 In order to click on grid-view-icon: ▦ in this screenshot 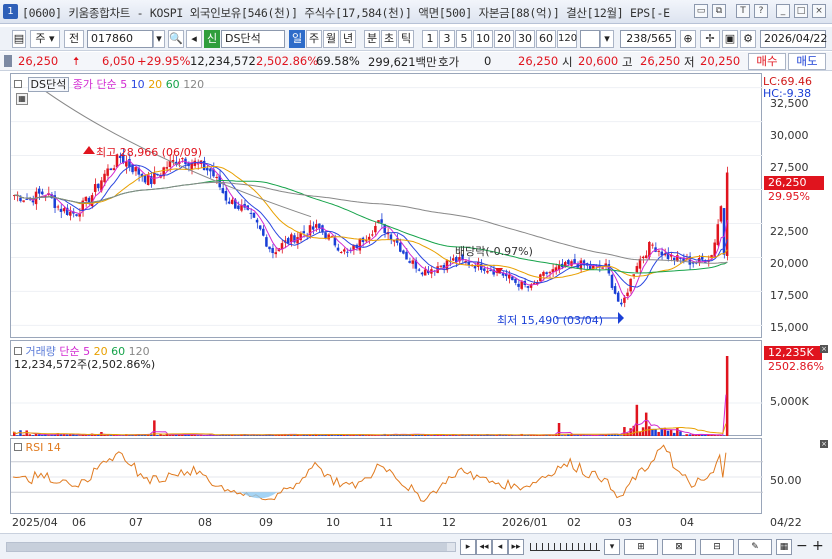, I will do `click(784, 547)`.